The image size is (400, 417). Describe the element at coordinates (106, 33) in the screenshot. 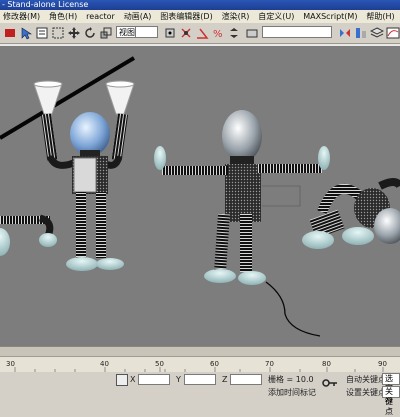

I see `select-scale-icon` at that location.